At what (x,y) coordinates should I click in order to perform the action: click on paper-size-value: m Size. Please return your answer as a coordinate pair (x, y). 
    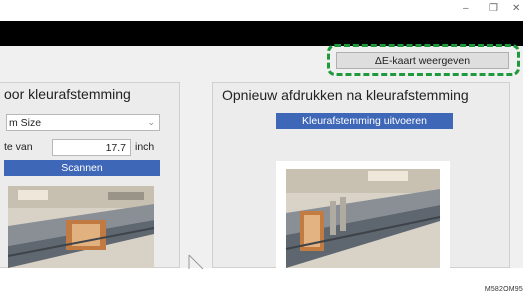
    Looking at the image, I should click on (25, 122).